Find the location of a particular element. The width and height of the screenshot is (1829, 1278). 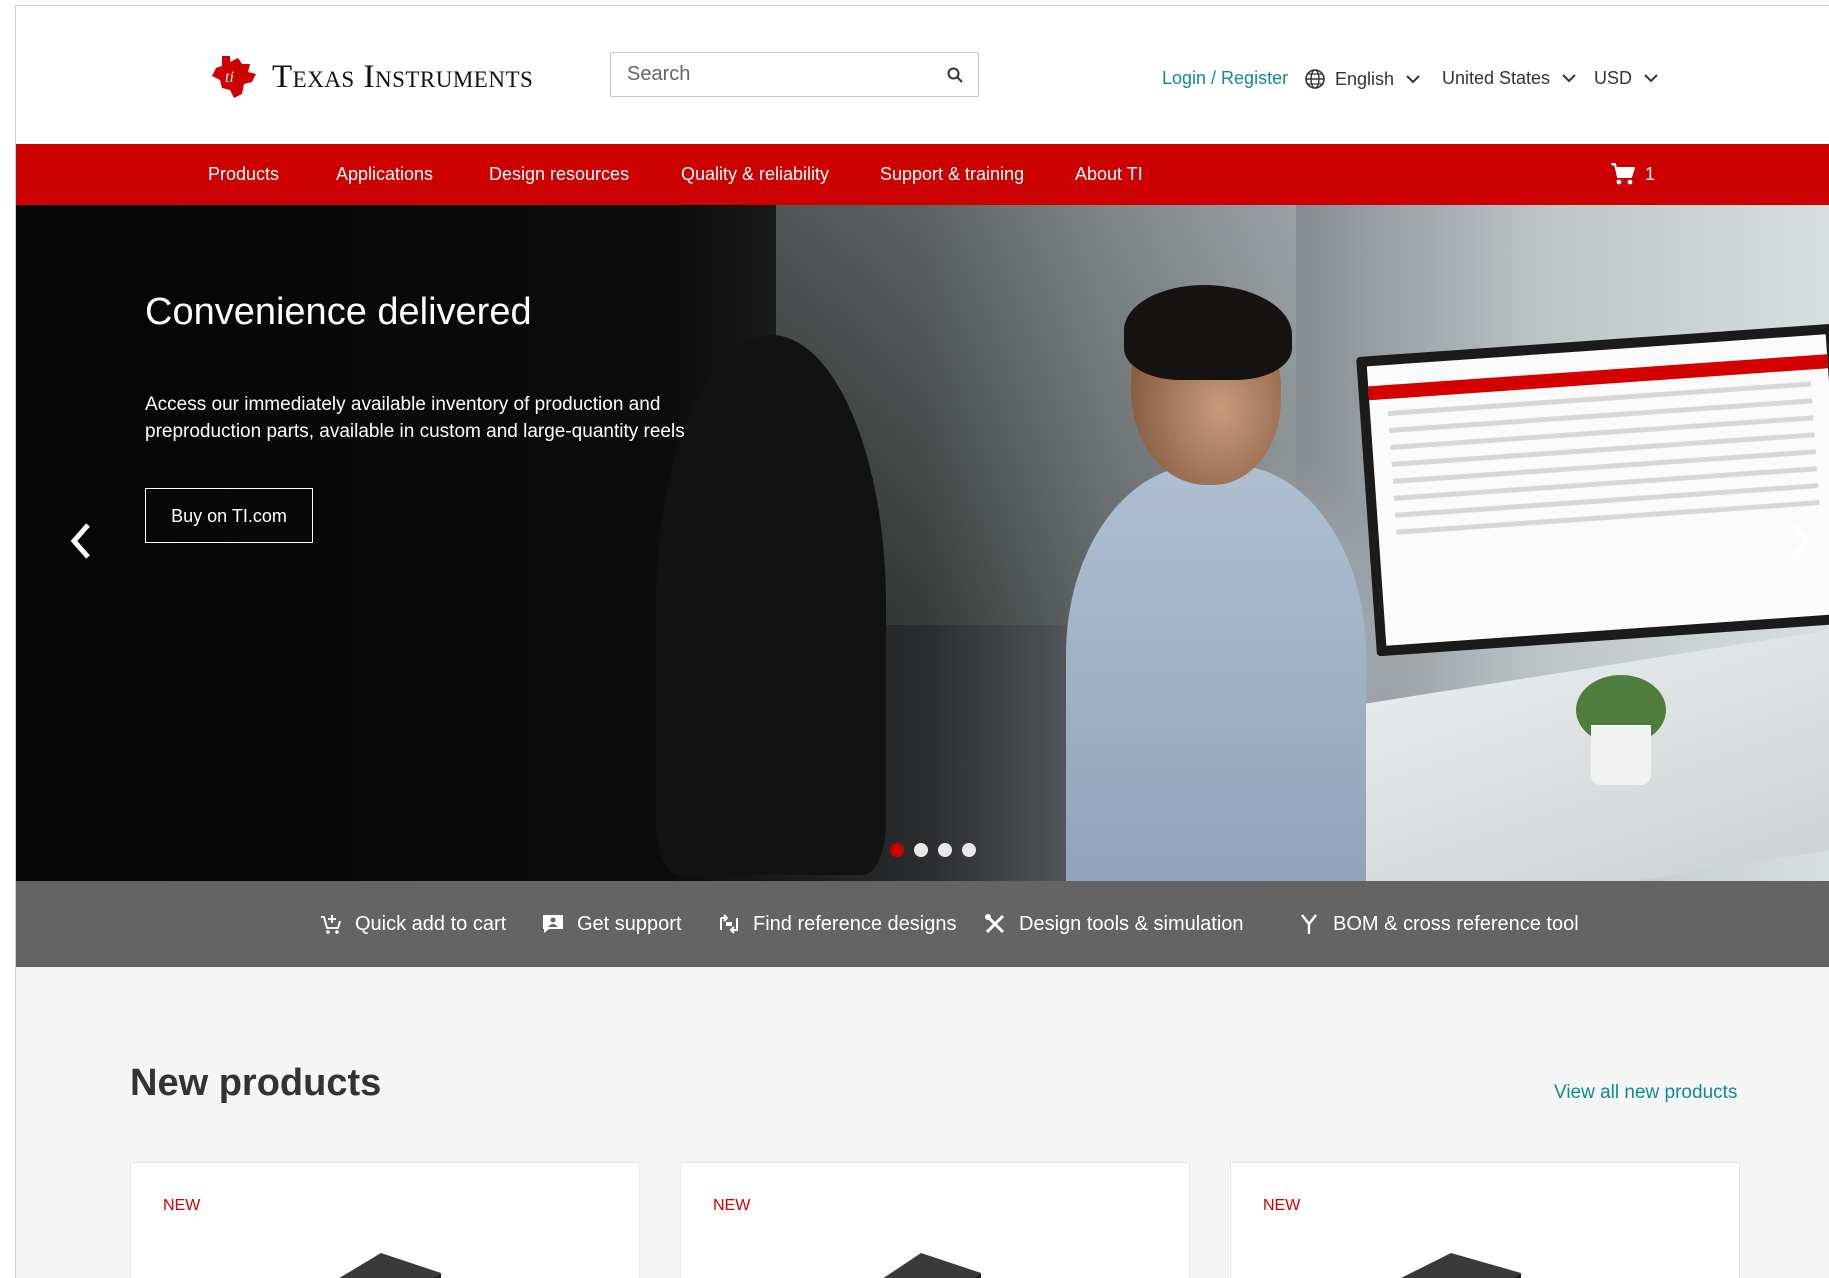

country-selector: United States is located at coordinates (1509, 78).